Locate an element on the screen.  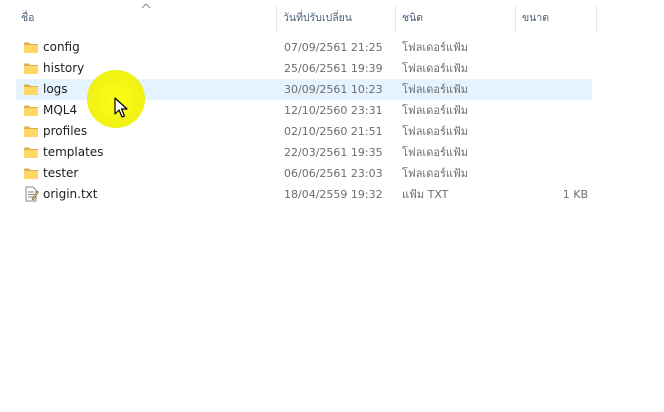
file-row-config: config 07/09/2561 21:25 โฟลเดอร์แฟ้ม is located at coordinates (304, 47).